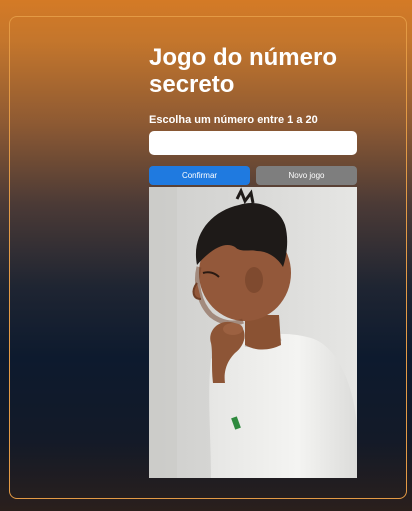 Image resolution: width=412 pixels, height=511 pixels. What do you see at coordinates (253, 143) in the screenshot?
I see `number-input` at bounding box center [253, 143].